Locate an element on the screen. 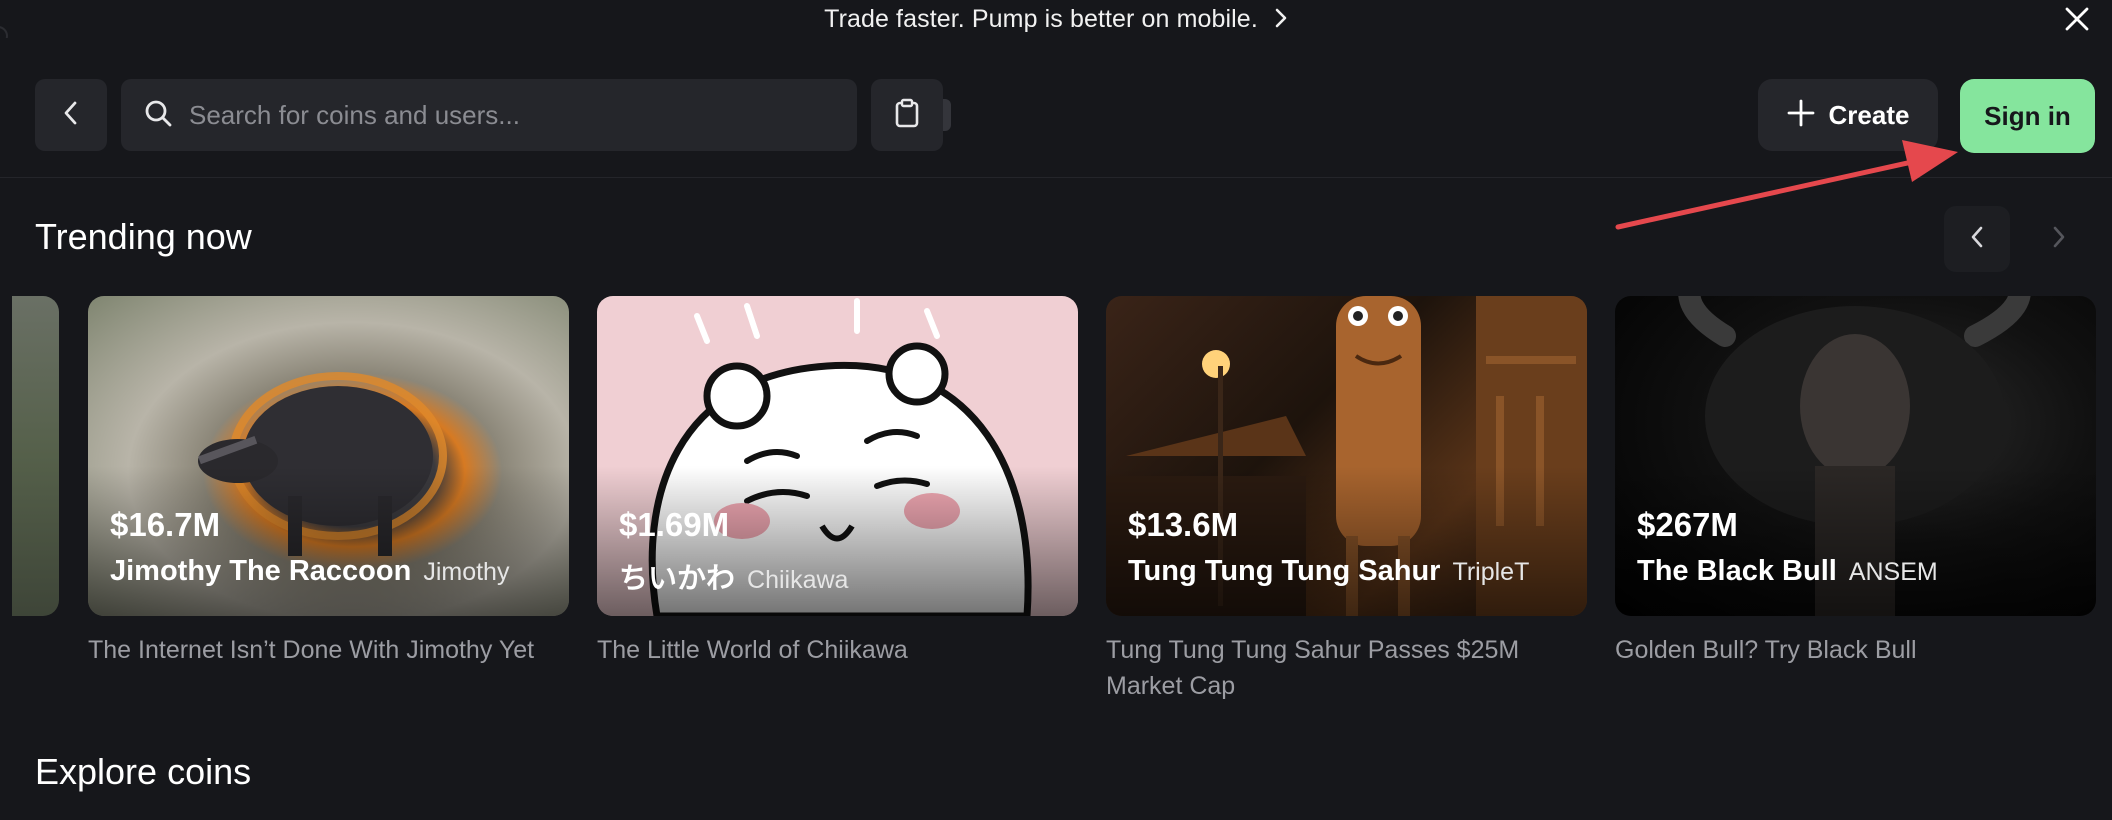  mobile-promo-banner: Trade faster. Pump is better on mobile. is located at coordinates (1056, 19).